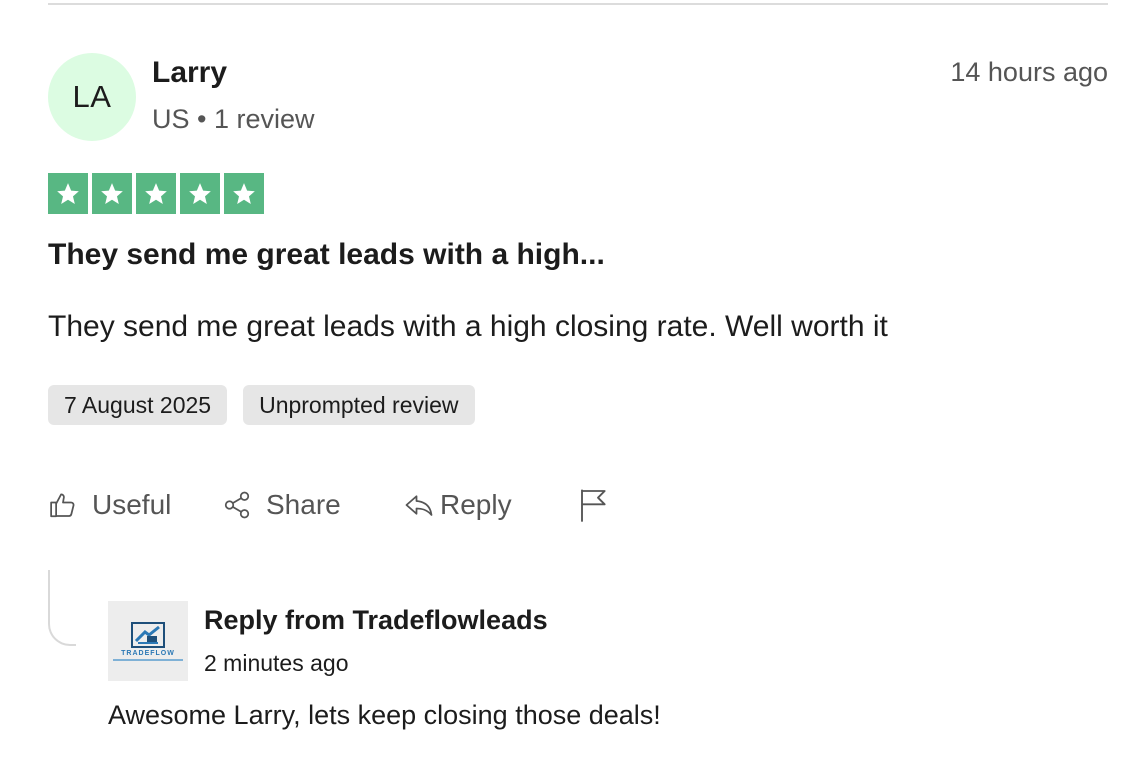 The height and width of the screenshot is (766, 1138). Describe the element at coordinates (276, 663) in the screenshot. I see `company-reply-time: 2 minutes ago` at that location.